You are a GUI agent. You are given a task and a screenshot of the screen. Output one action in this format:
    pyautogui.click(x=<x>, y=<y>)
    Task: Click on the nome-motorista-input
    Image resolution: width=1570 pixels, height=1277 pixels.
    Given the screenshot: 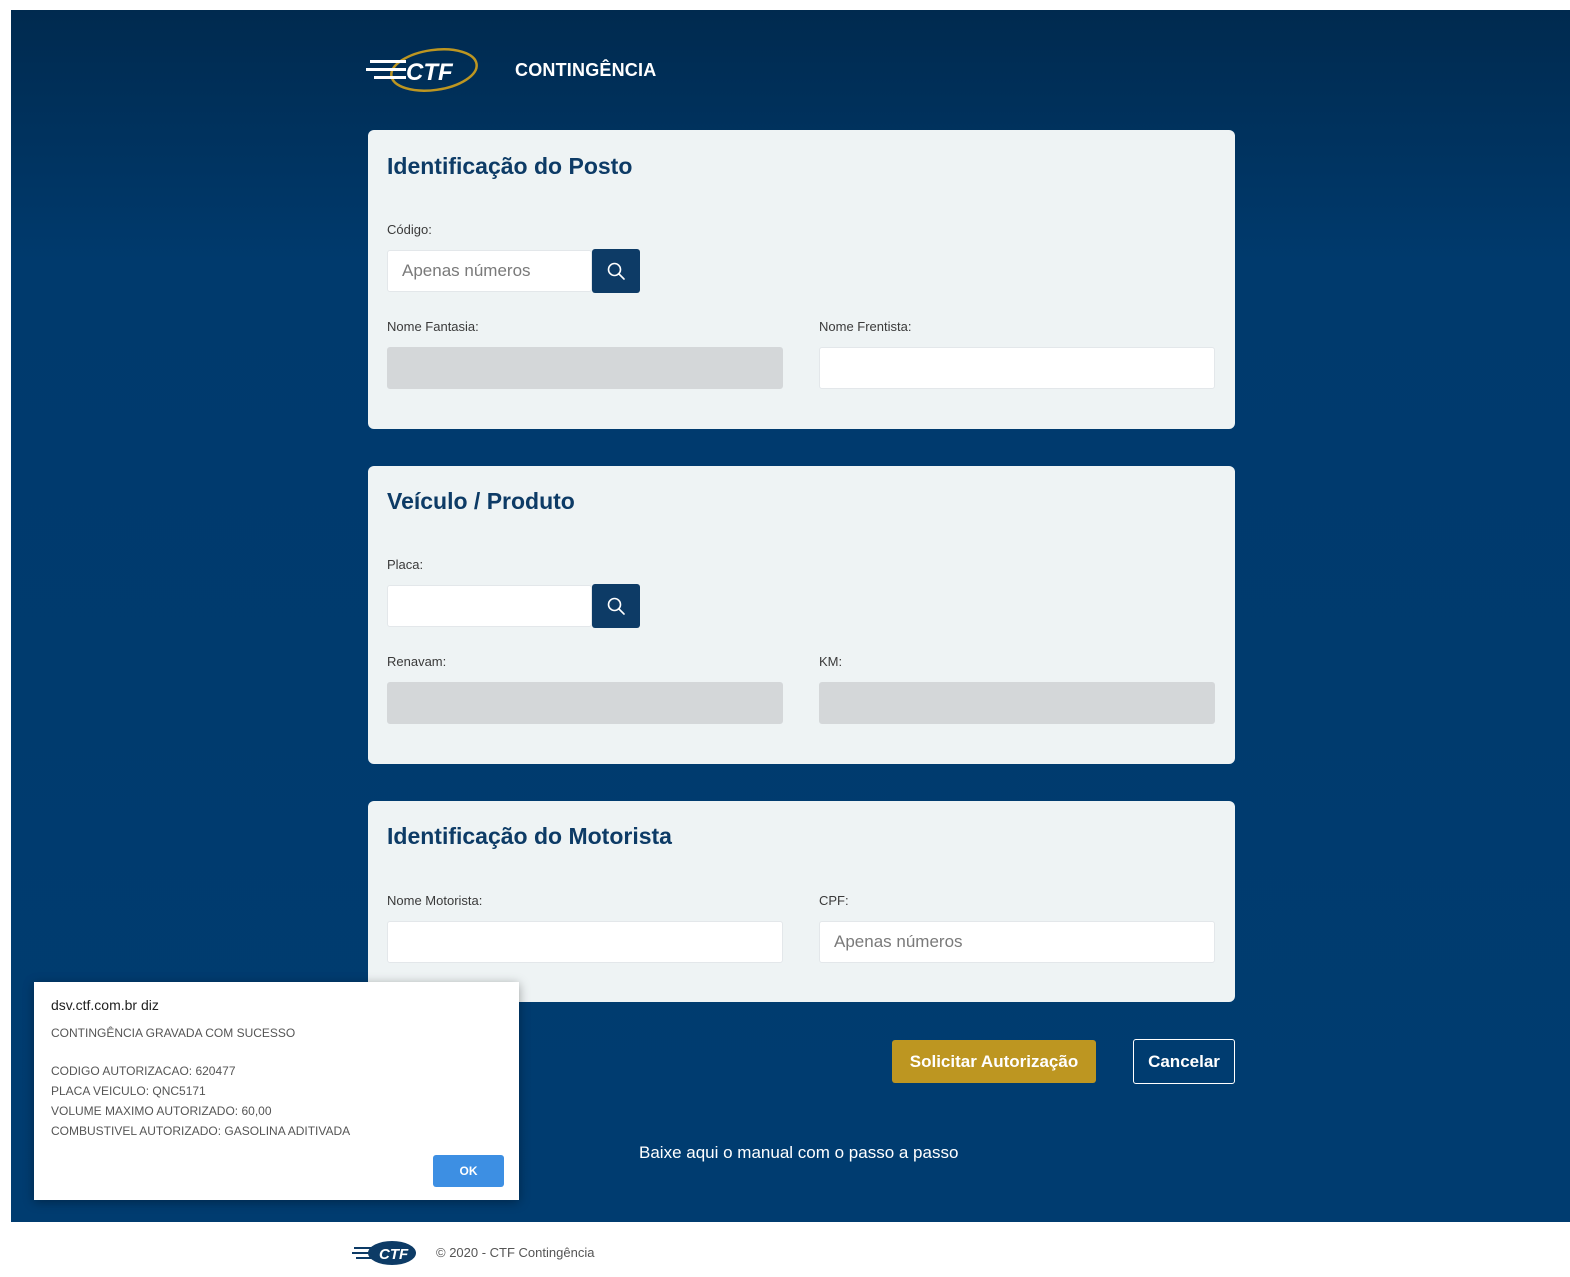 What is the action you would take?
    pyautogui.click(x=585, y=942)
    